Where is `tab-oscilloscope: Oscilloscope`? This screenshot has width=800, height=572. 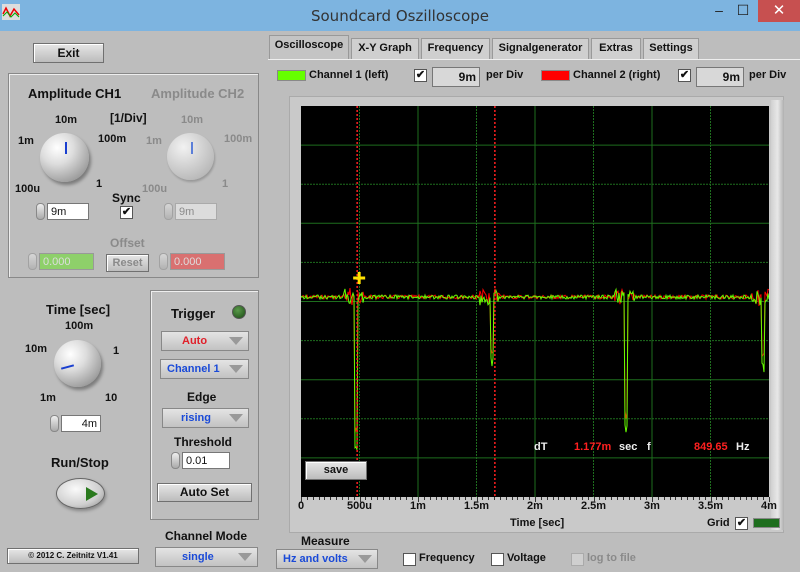 tab-oscilloscope: Oscilloscope is located at coordinates (309, 47).